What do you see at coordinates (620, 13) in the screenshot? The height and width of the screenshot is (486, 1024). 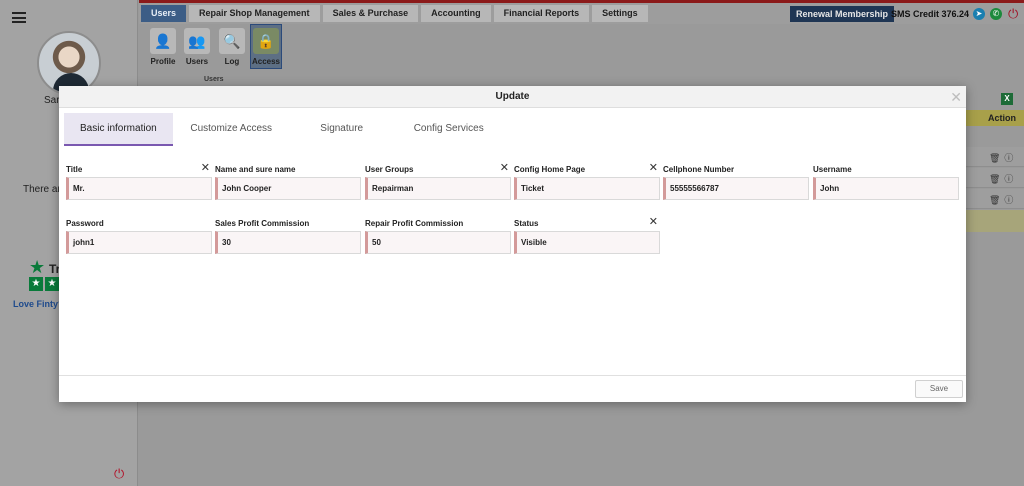 I see `tab-settings: Settings` at bounding box center [620, 13].